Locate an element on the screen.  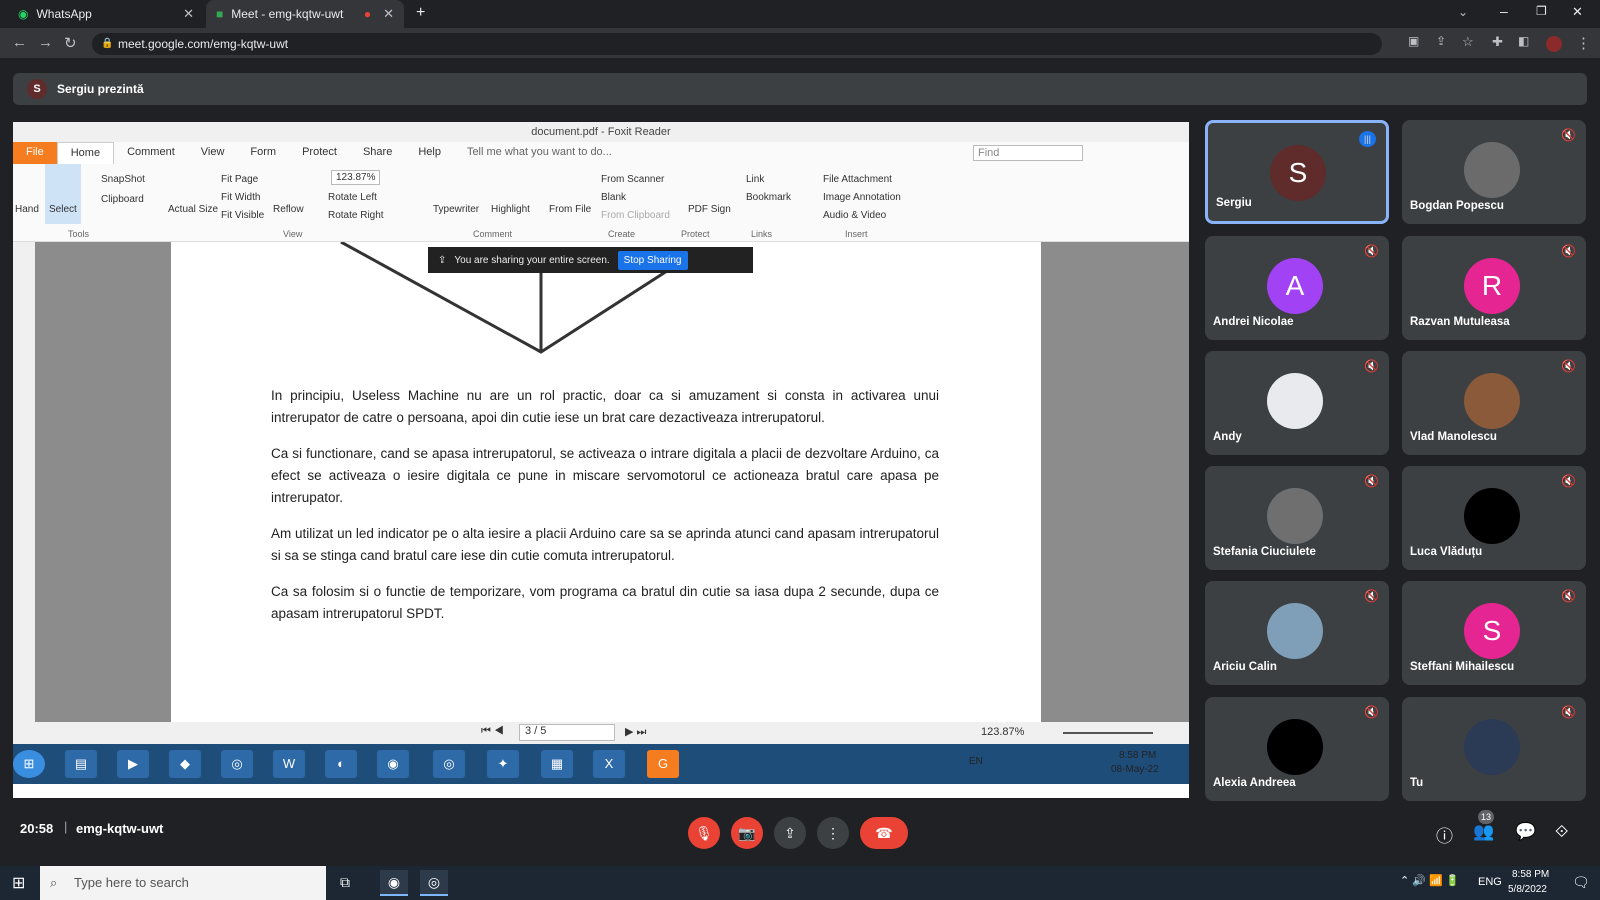
camera-off-icon: 📷 is located at coordinates (747, 833).